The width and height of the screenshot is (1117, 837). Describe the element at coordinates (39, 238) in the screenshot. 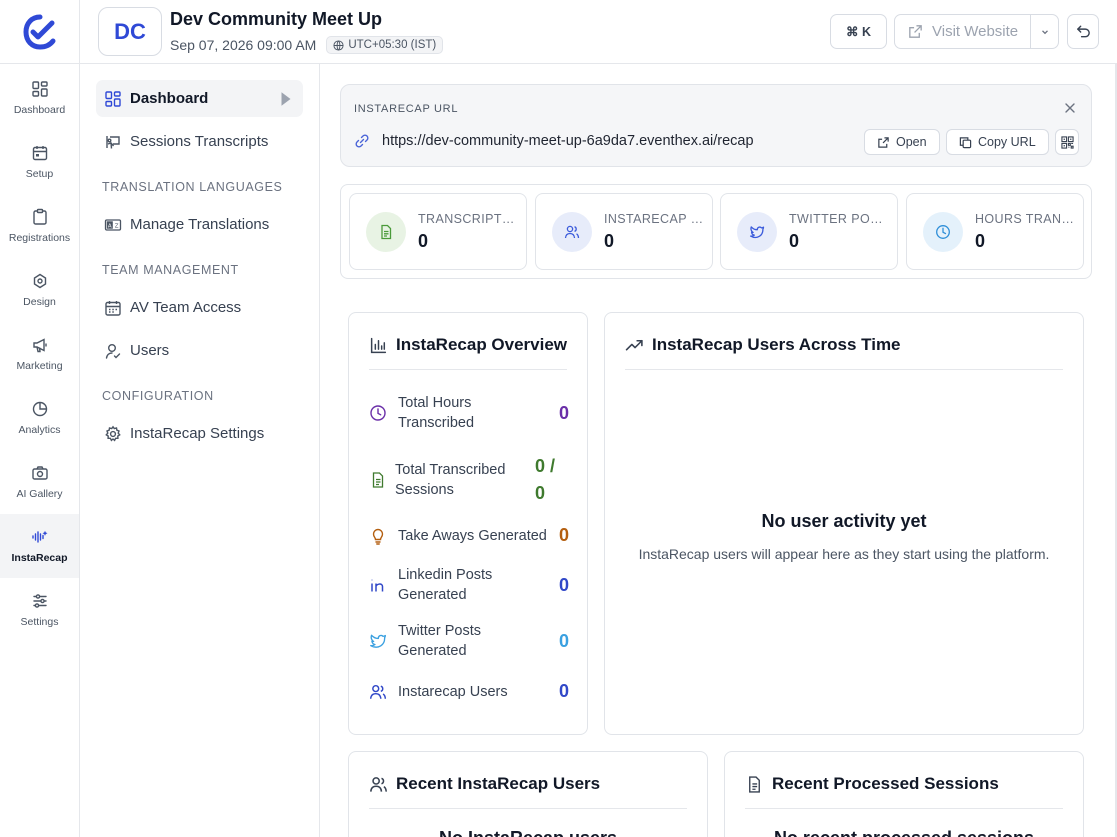

I see `rail-label: Registrations` at that location.